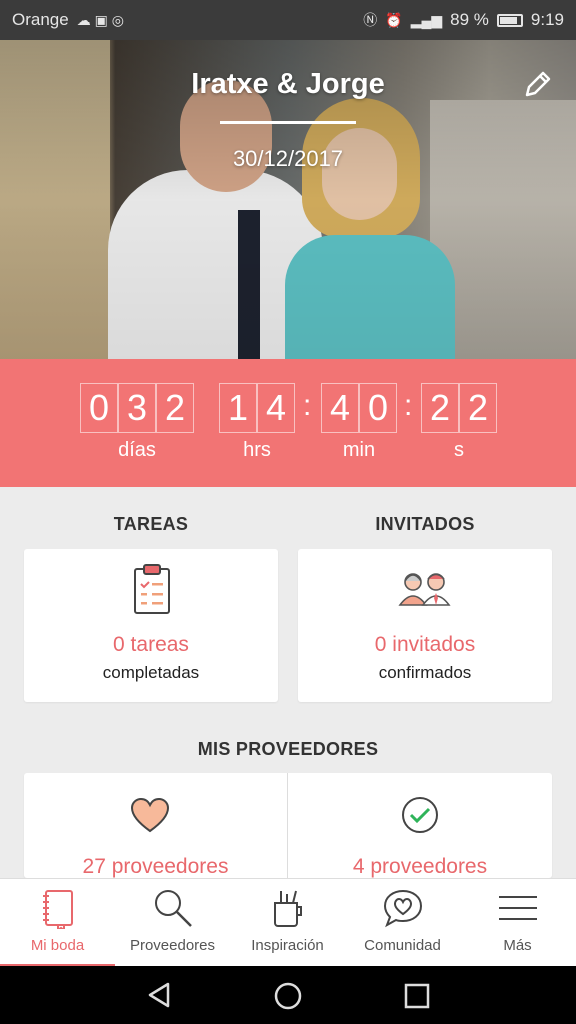 This screenshot has width=576, height=1024. What do you see at coordinates (151, 672) in the screenshot?
I see `tasks-sub: completadas` at bounding box center [151, 672].